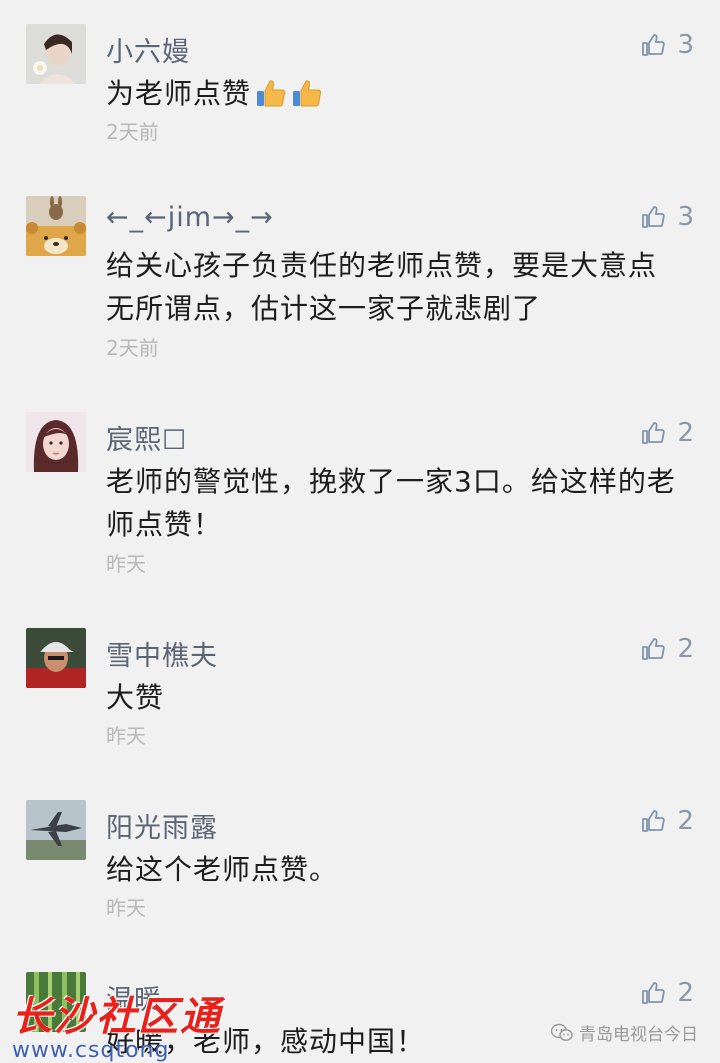 The height and width of the screenshot is (1063, 720). I want to click on man-in-cap-avatar-icon, so click(56, 658).